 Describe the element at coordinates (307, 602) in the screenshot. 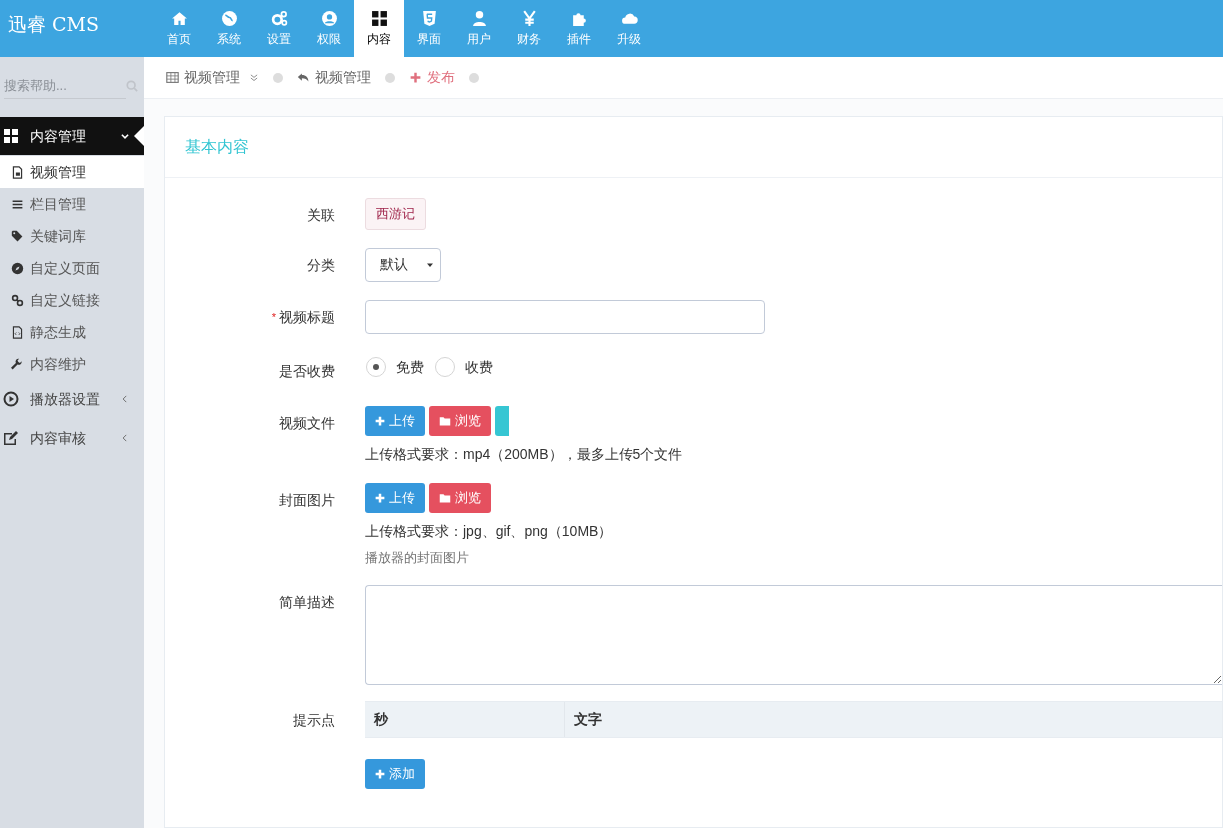

I see `field-label: 简单描述` at that location.